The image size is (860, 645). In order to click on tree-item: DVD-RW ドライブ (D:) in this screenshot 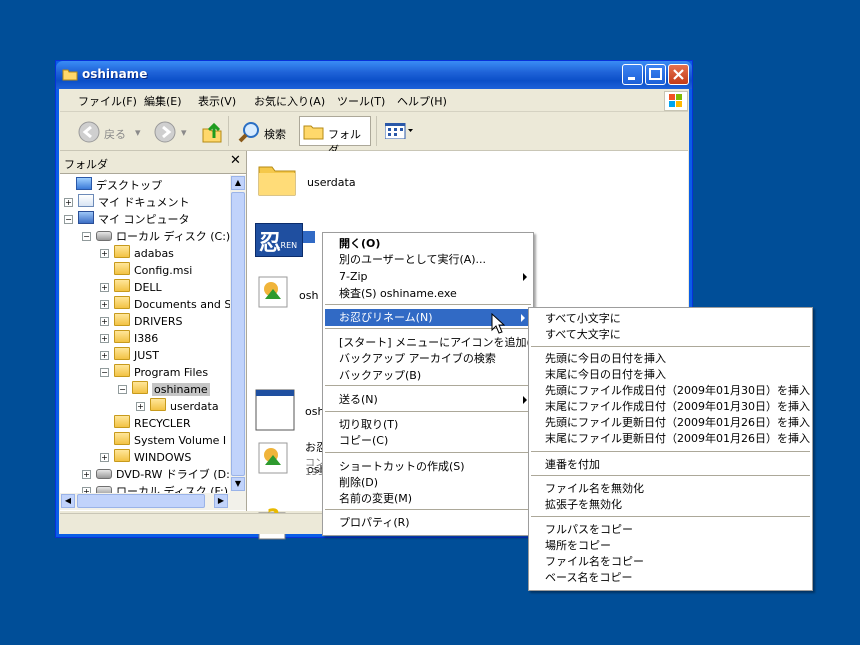, I will do `click(163, 474)`.